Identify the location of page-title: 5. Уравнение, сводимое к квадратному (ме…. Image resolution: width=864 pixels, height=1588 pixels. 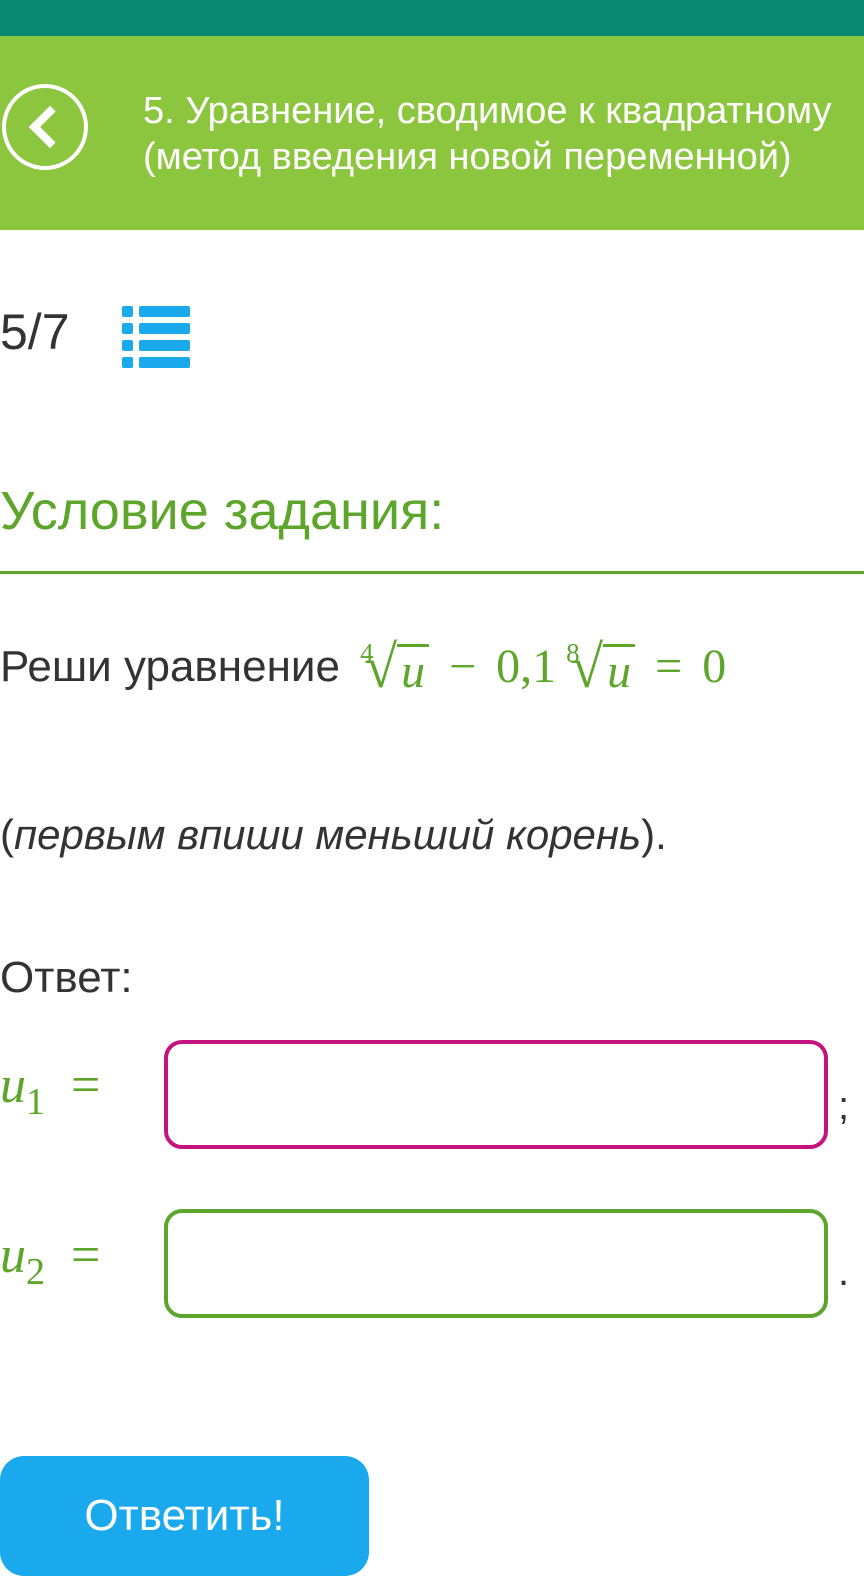
(503, 134).